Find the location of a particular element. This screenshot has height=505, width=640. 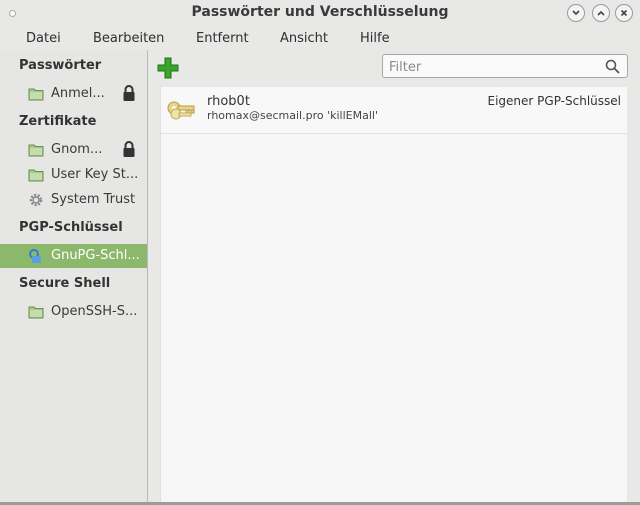

keyring-icon is located at coordinates (35, 256).